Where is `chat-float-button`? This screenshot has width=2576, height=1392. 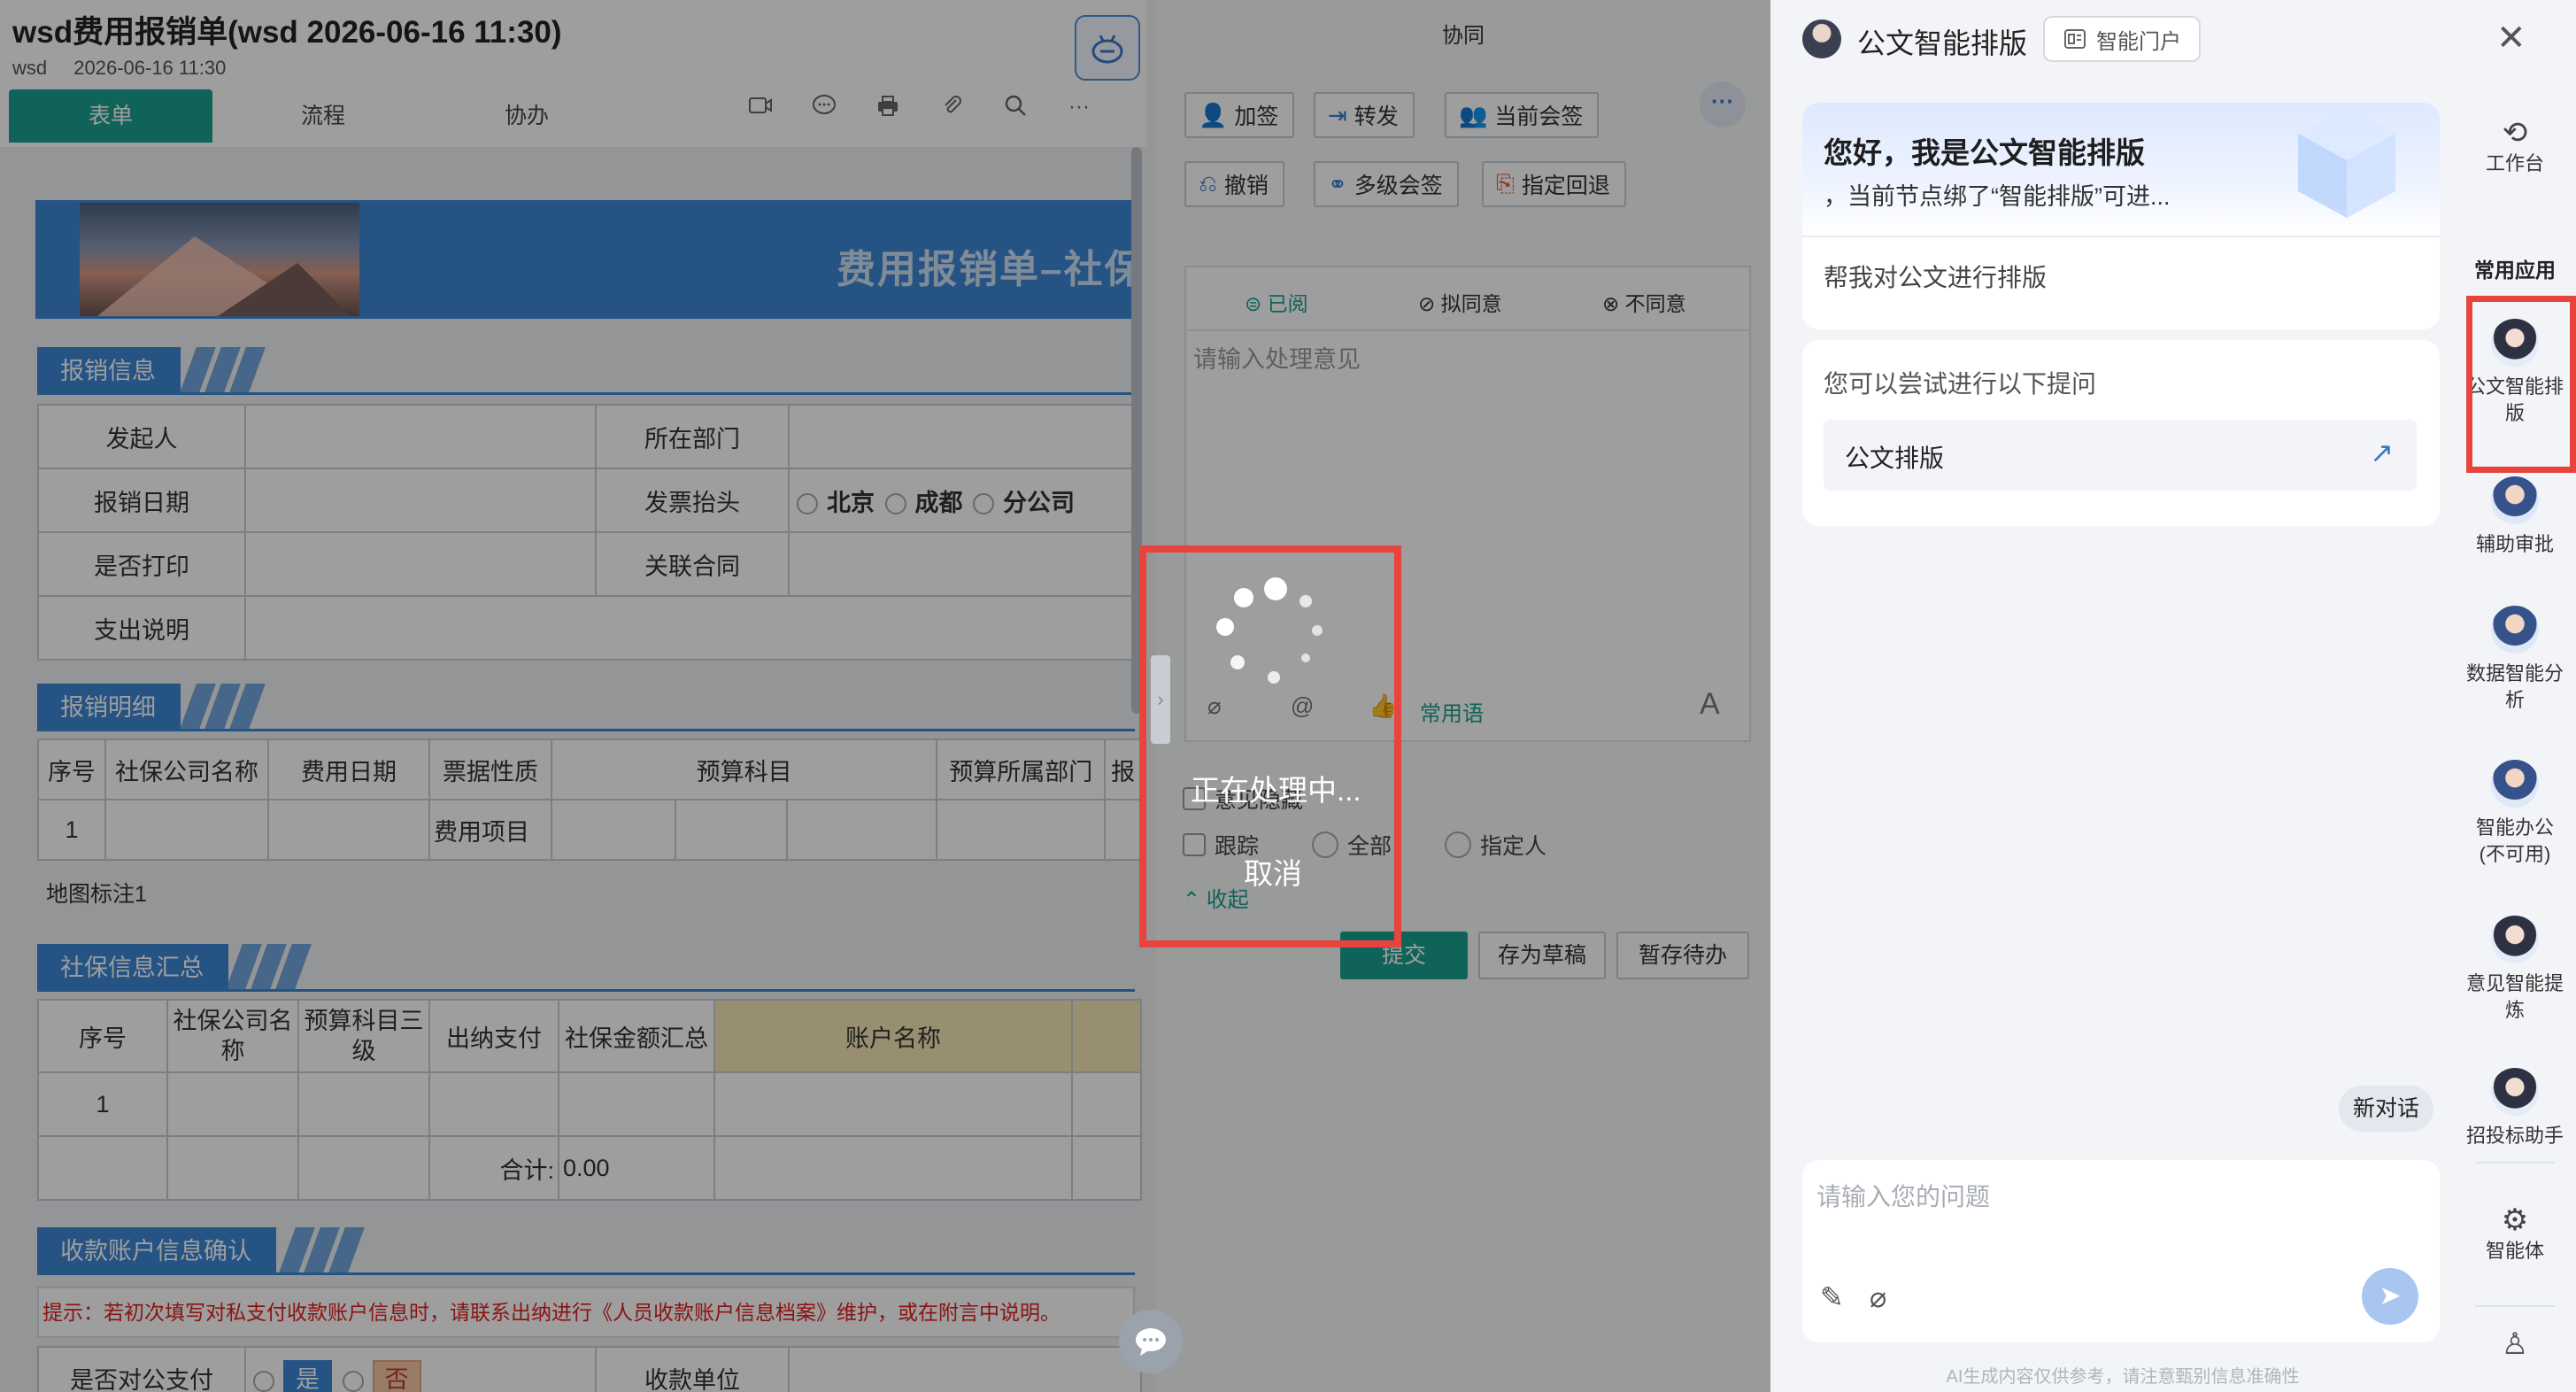 chat-float-button is located at coordinates (1151, 1342).